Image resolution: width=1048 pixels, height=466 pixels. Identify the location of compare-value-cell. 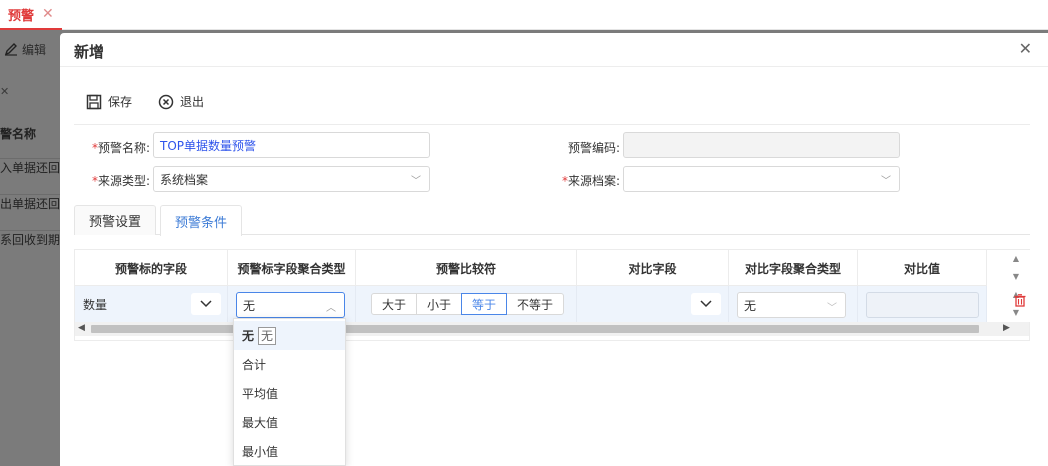
(922, 304).